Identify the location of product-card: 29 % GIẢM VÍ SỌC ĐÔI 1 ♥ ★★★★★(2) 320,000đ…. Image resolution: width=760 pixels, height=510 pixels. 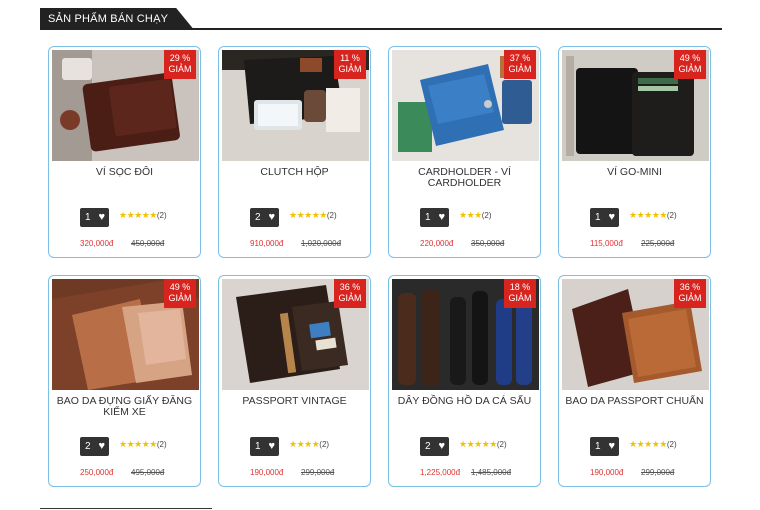
(124, 152).